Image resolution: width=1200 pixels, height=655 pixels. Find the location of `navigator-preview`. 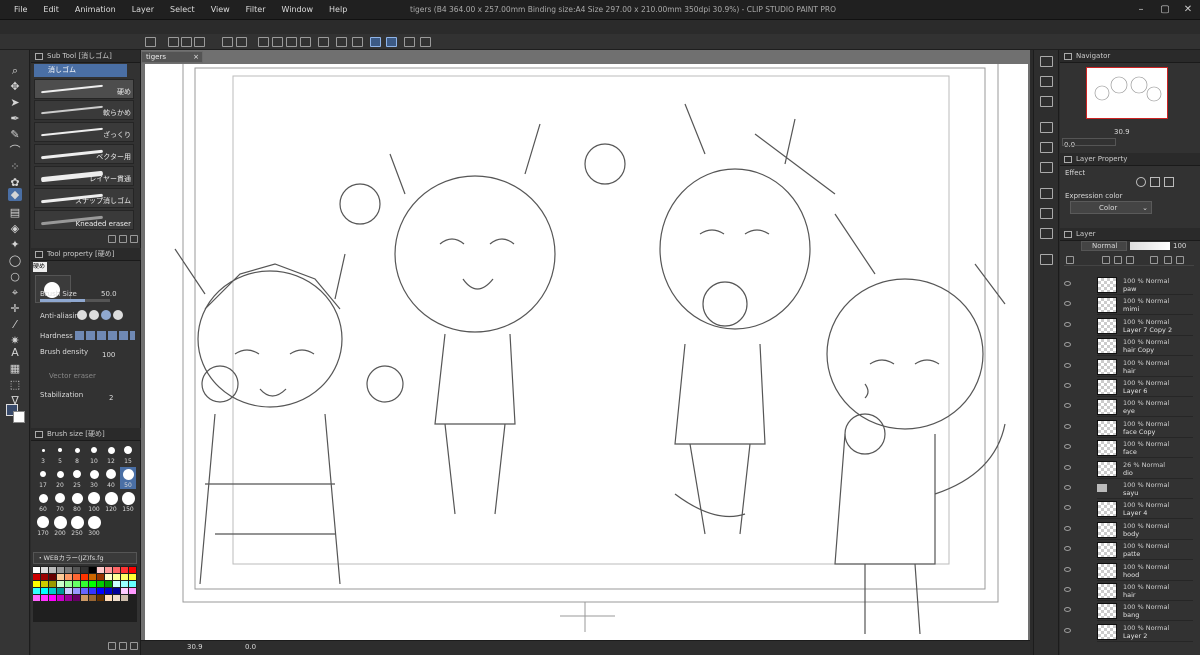

navigator-preview is located at coordinates (1127, 93).